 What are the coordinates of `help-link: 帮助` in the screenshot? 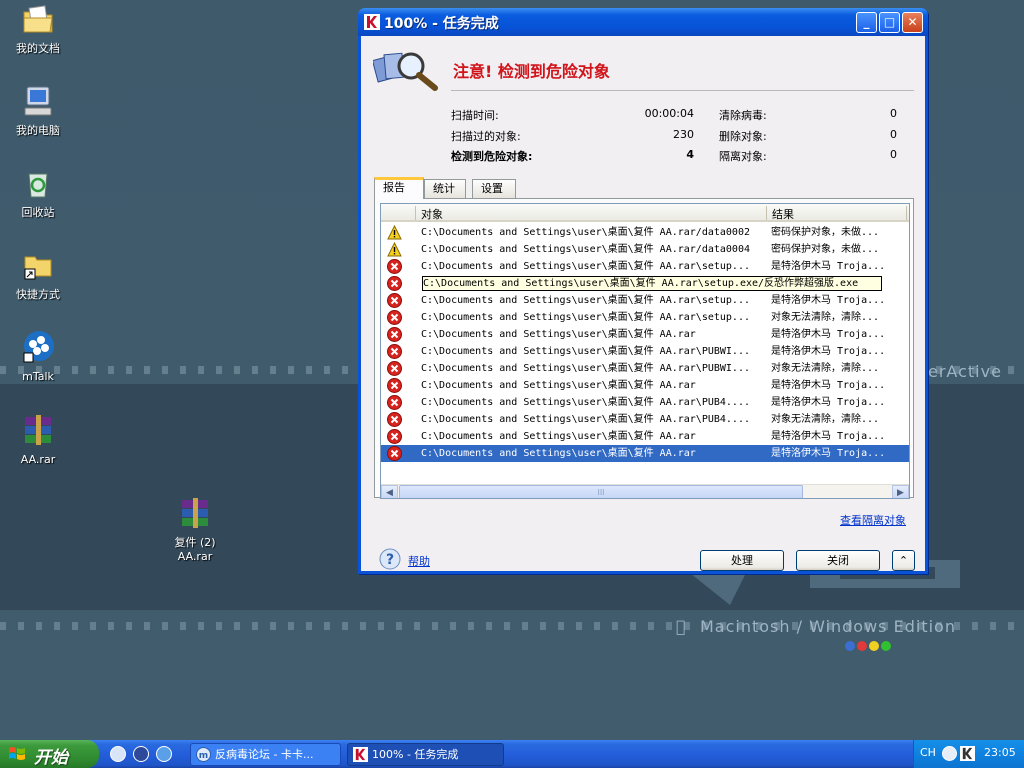 It's located at (419, 561).